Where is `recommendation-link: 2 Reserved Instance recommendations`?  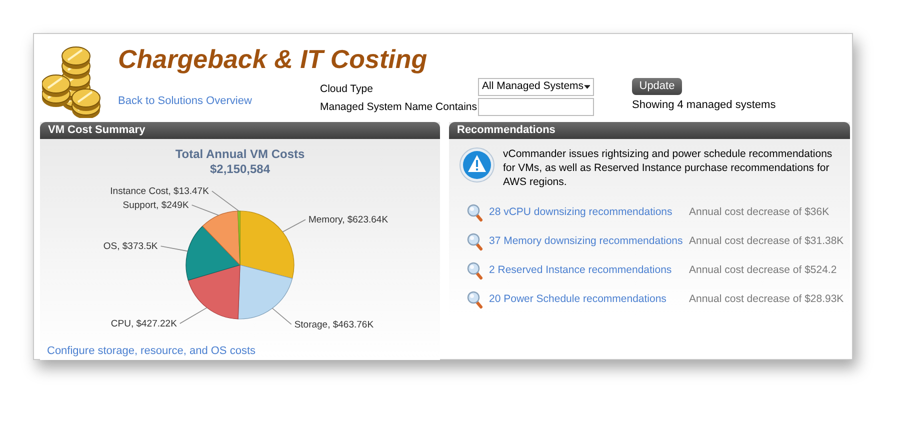 recommendation-link: 2 Reserved Instance recommendations is located at coordinates (580, 270).